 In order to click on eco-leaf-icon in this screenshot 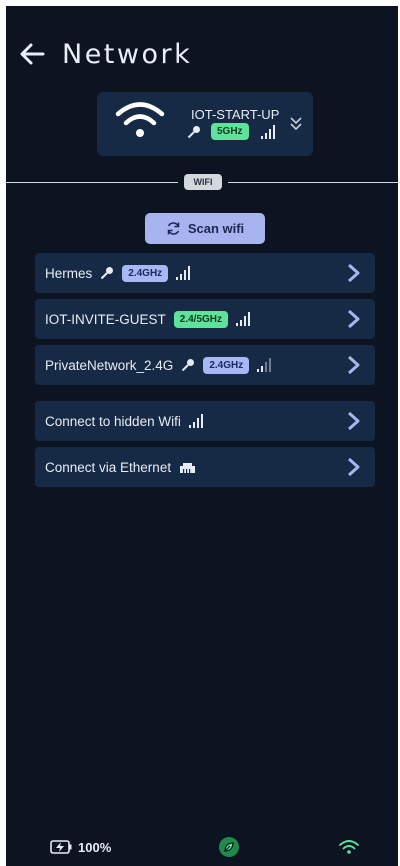, I will do `click(229, 847)`.